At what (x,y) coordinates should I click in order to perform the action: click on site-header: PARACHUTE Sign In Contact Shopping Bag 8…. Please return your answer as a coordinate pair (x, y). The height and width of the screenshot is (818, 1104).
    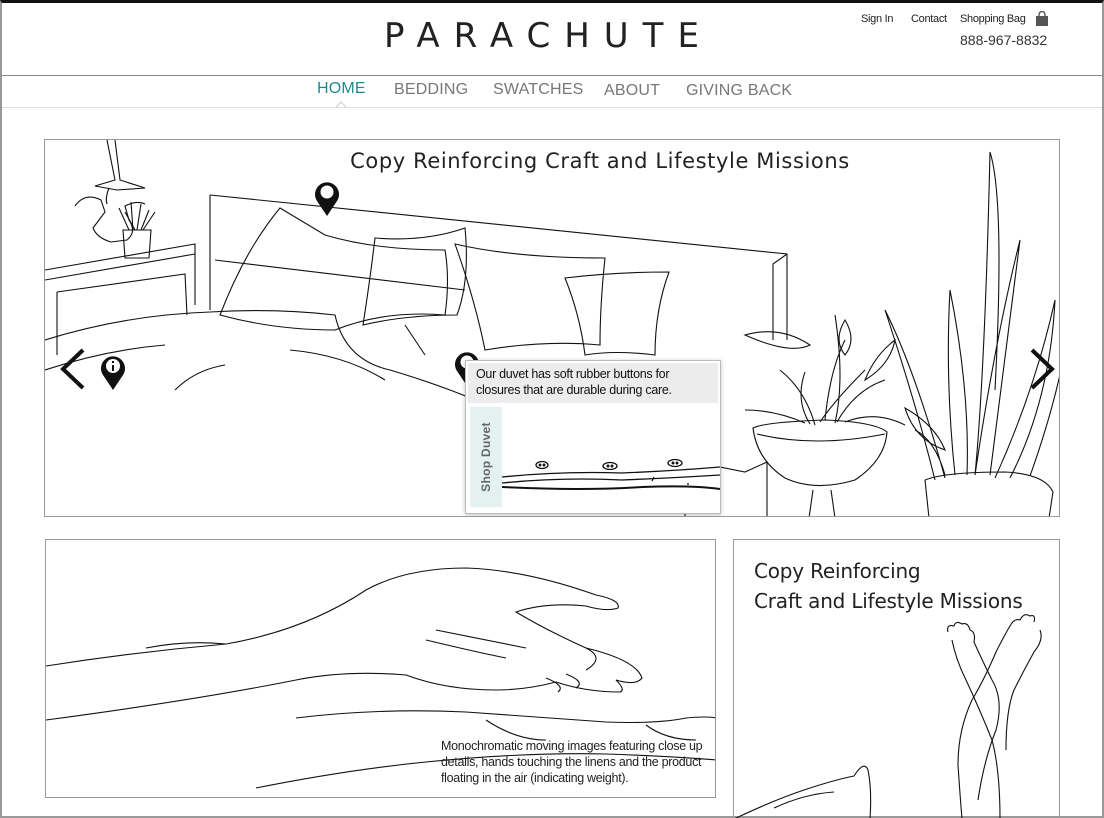
    Looking at the image, I should click on (552, 39).